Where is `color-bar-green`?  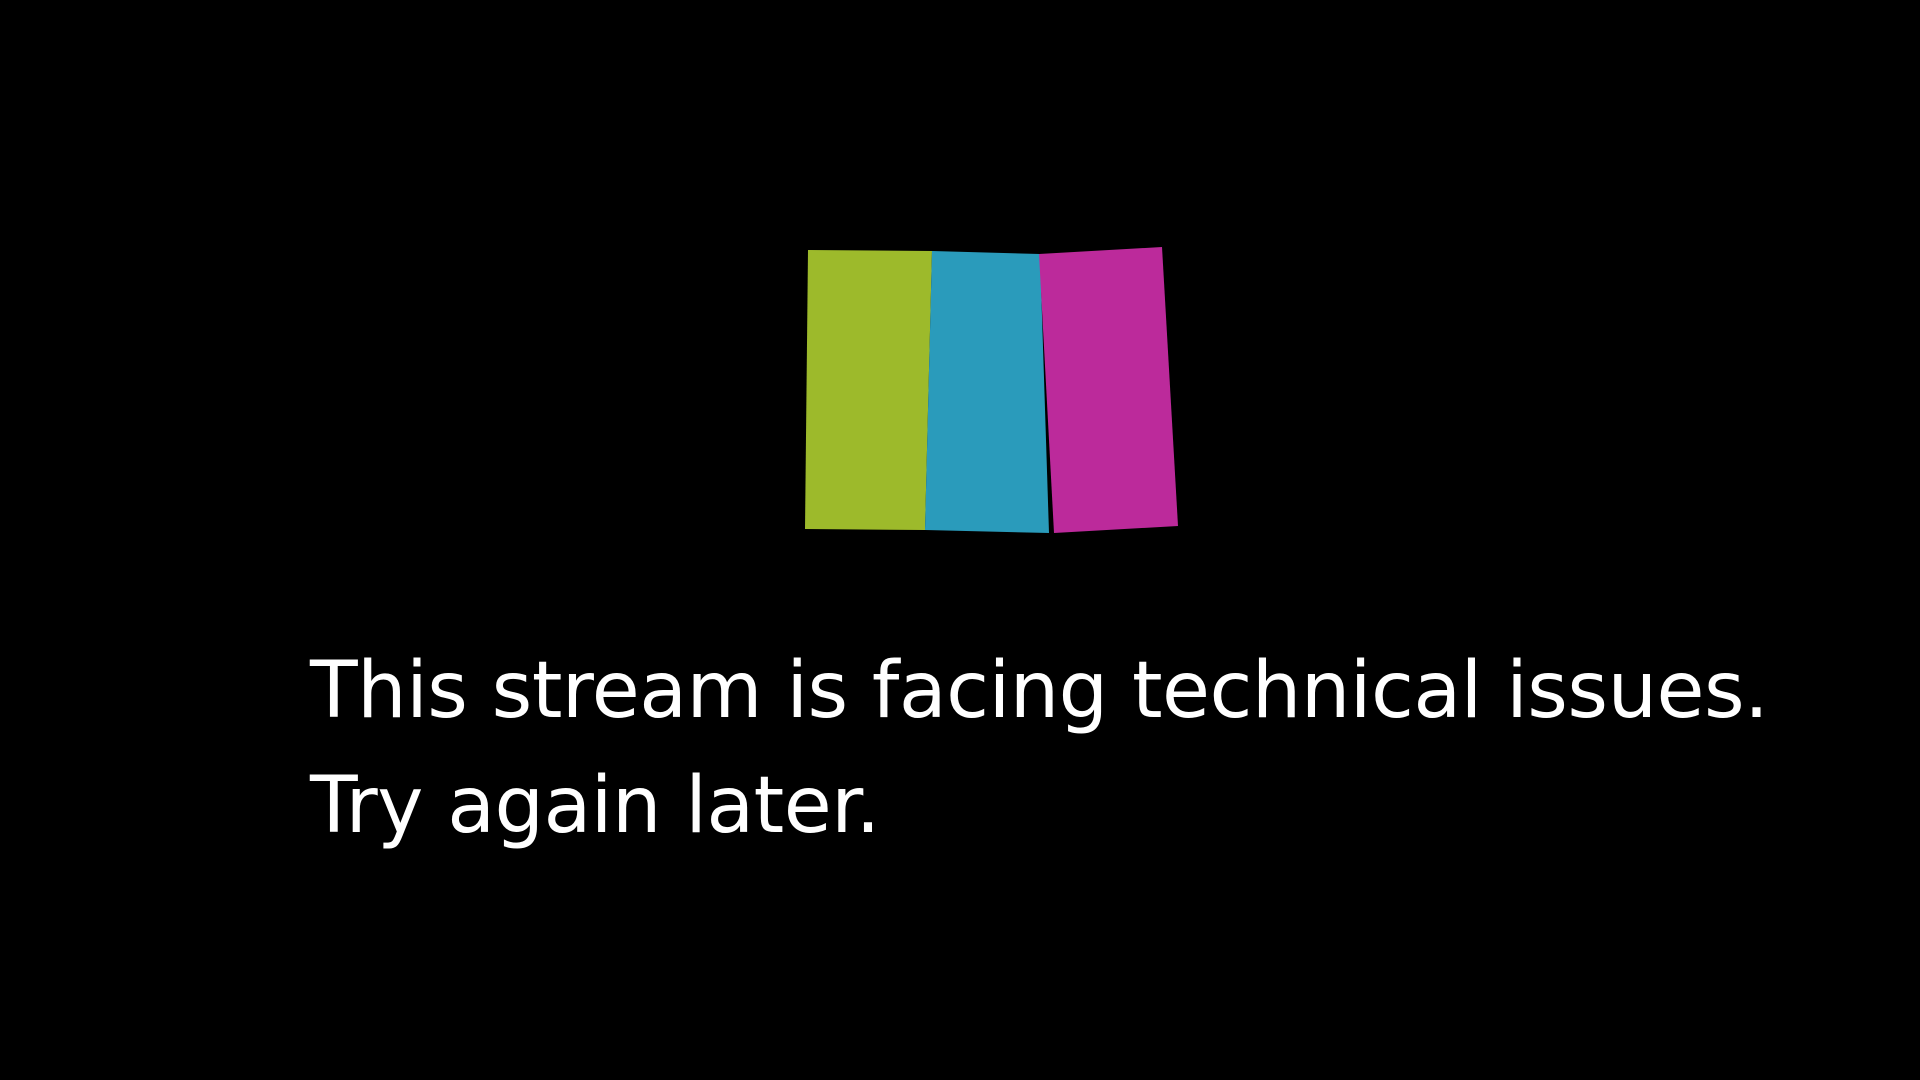 color-bar-green is located at coordinates (868, 390).